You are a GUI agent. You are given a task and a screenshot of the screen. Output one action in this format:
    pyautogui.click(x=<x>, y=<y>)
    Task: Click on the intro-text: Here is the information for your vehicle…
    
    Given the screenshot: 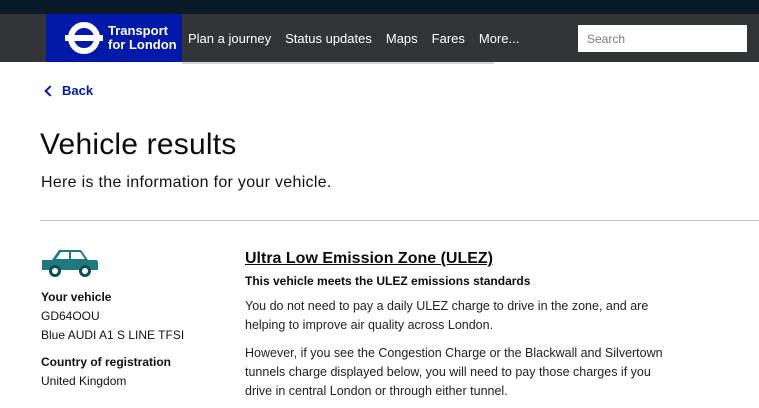 What is the action you would take?
    pyautogui.click(x=186, y=182)
    